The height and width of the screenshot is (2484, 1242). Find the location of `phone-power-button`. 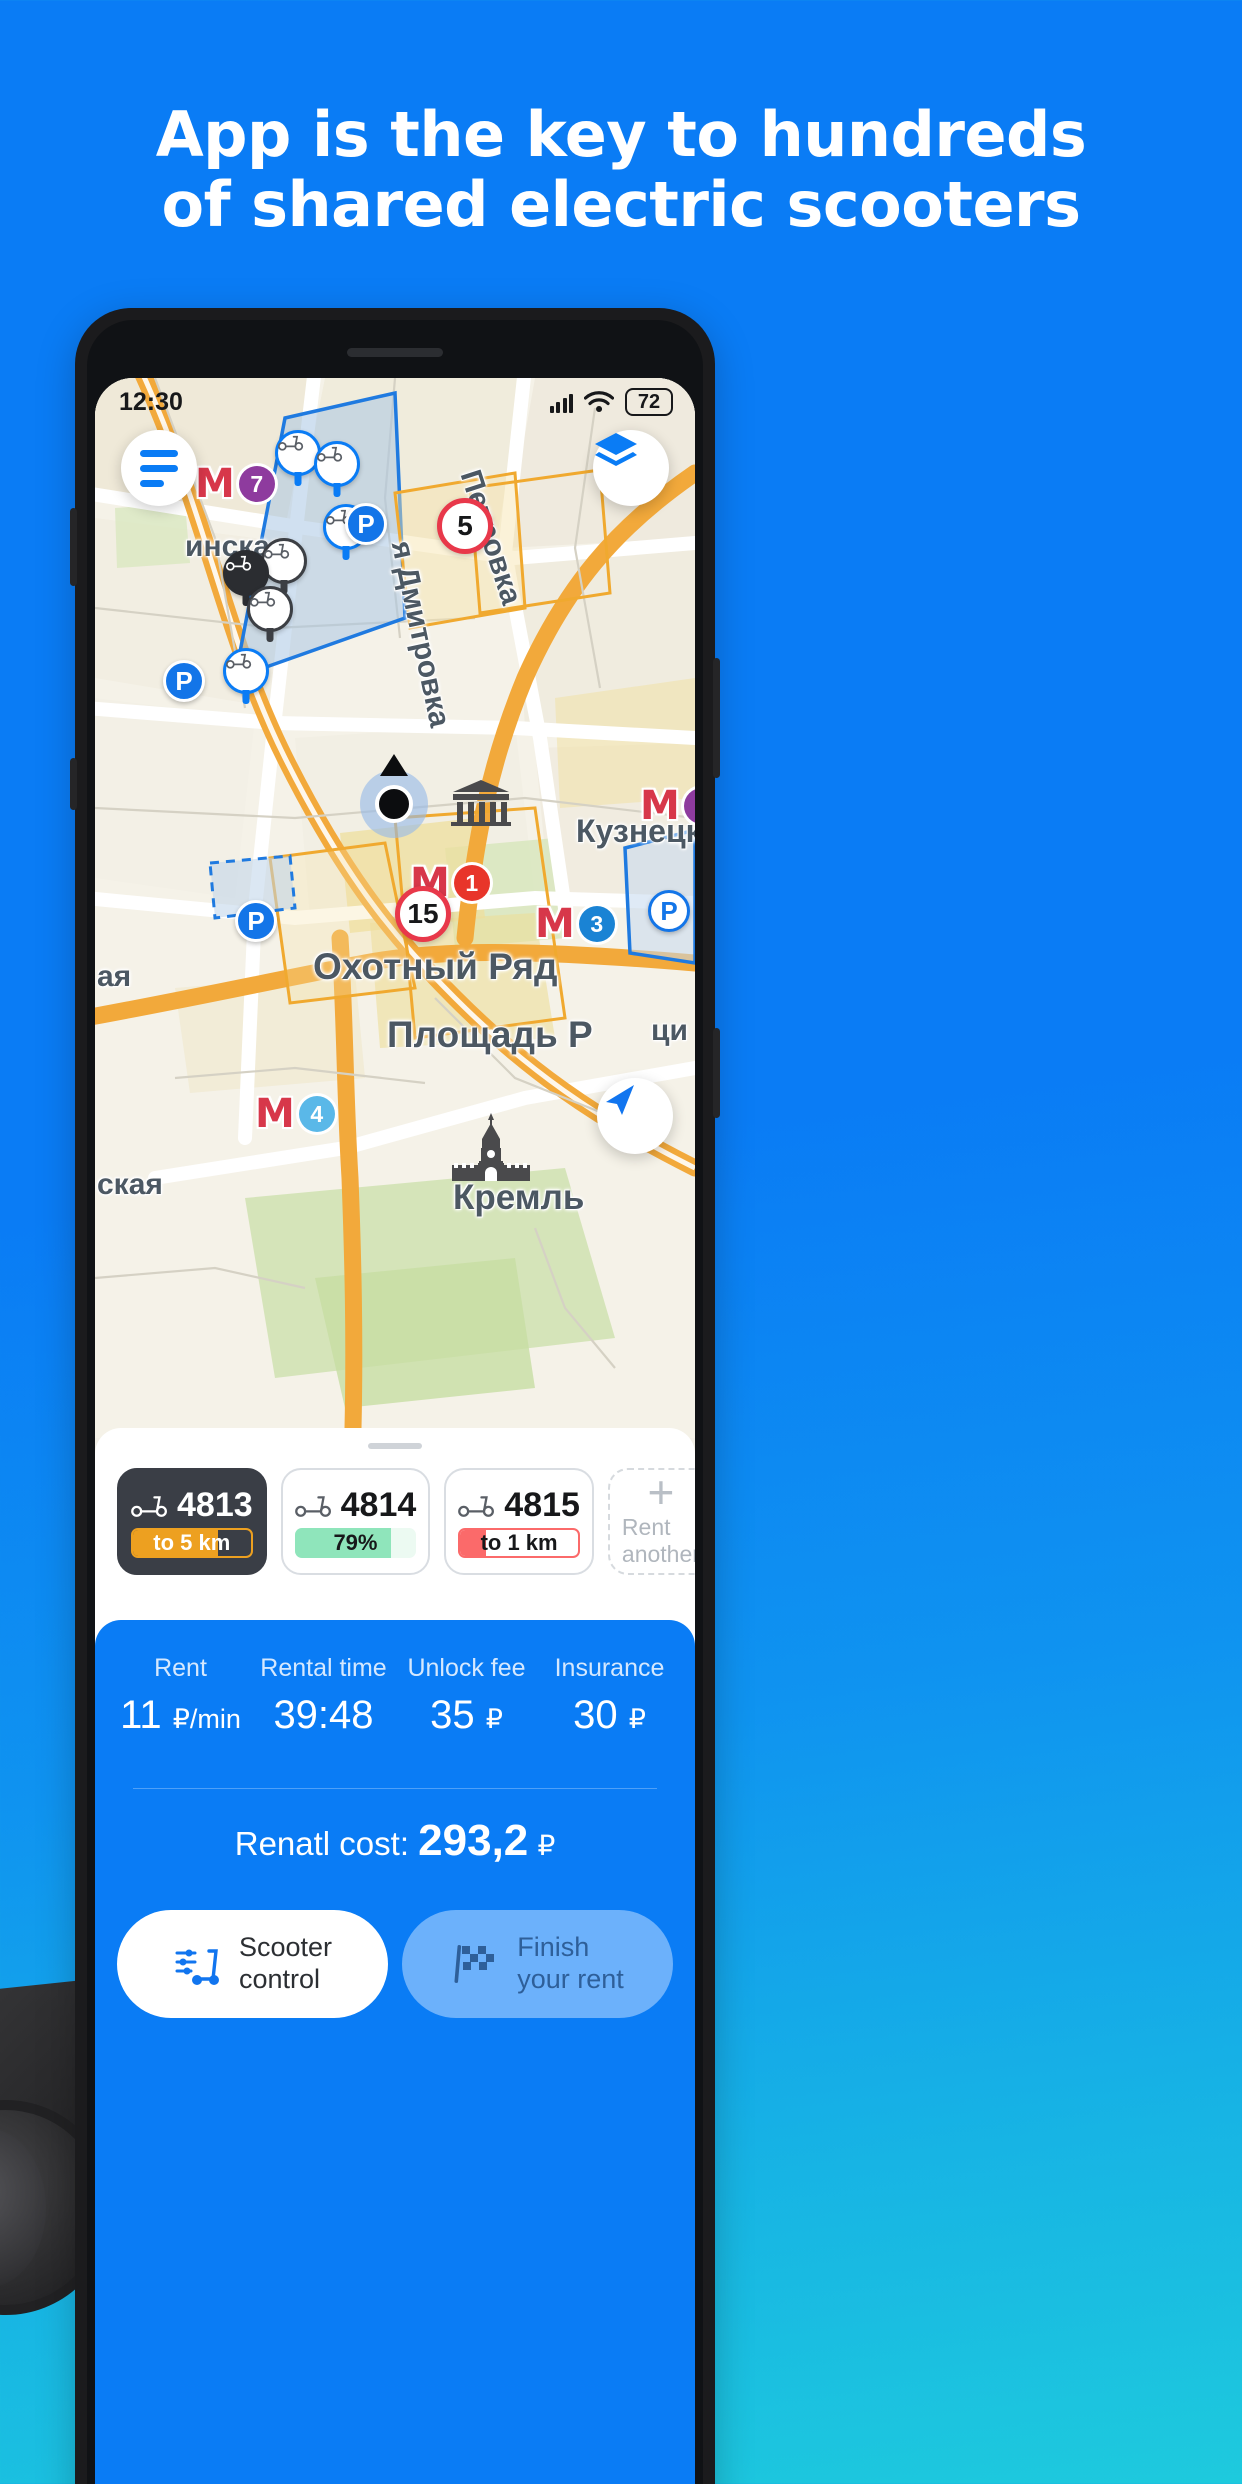

phone-power-button is located at coordinates (716, 718).